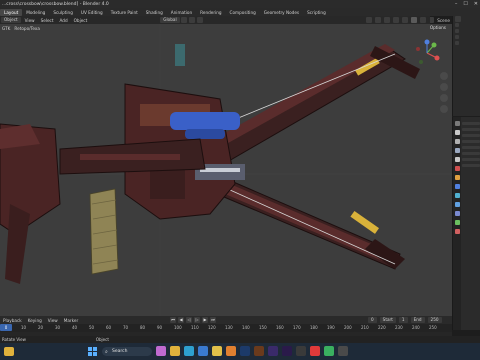  Describe the element at coordinates (212, 327) in the screenshot. I see `ruler-tick: 120` at that location.